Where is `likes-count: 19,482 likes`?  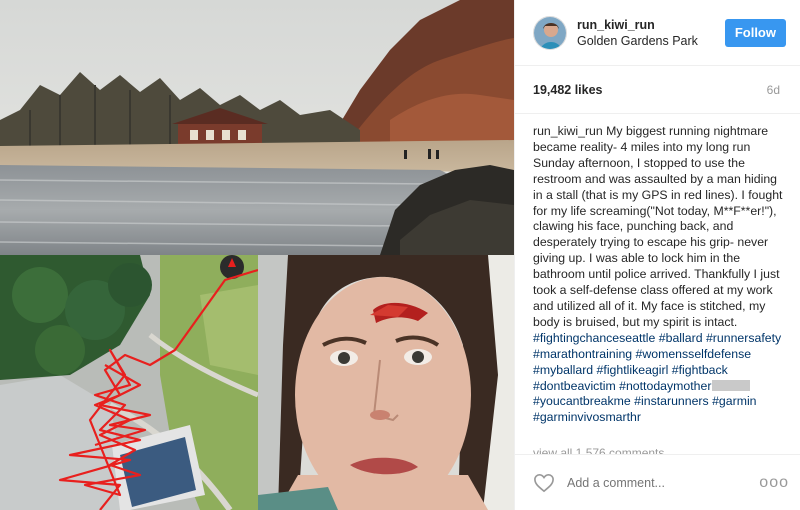 likes-count: 19,482 likes is located at coordinates (568, 90).